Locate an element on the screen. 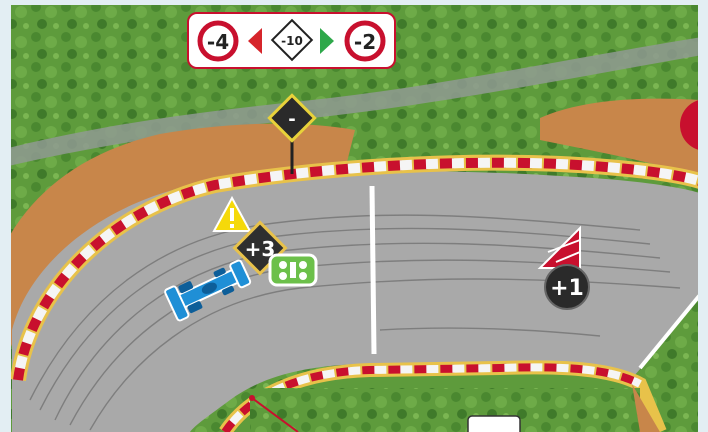 This screenshot has width=708, height=432. left-penalty-value: -4 is located at coordinates (218, 42).